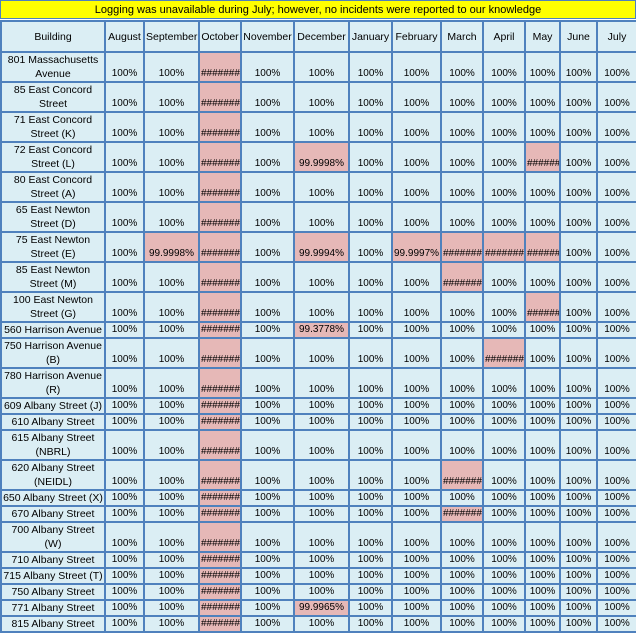  I want to click on column-header-december: December, so click(321, 36).